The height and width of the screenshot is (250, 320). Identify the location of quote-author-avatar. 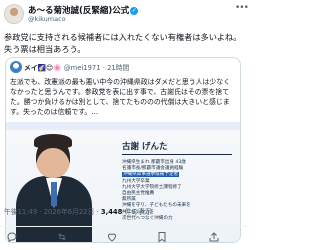
(16, 67).